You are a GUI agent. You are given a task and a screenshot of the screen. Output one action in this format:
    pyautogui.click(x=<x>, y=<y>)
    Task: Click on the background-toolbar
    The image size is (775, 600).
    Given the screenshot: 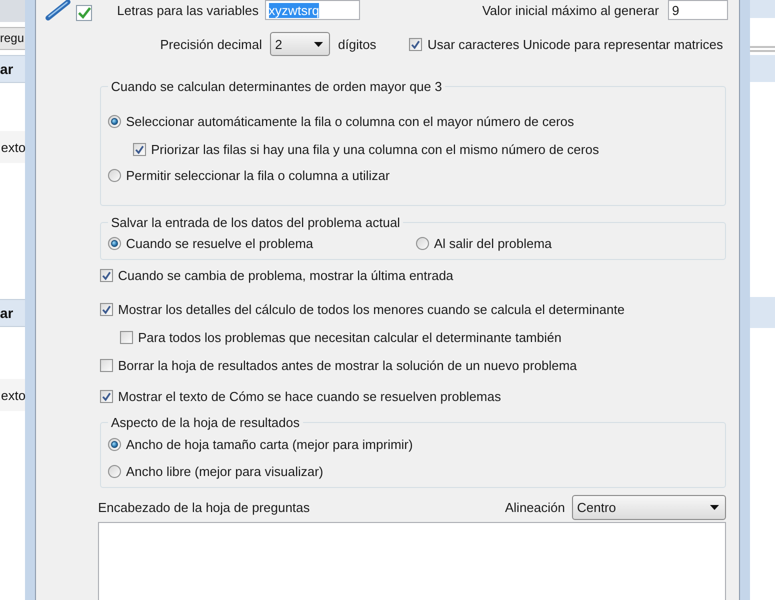 What is the action you would take?
    pyautogui.click(x=12, y=11)
    